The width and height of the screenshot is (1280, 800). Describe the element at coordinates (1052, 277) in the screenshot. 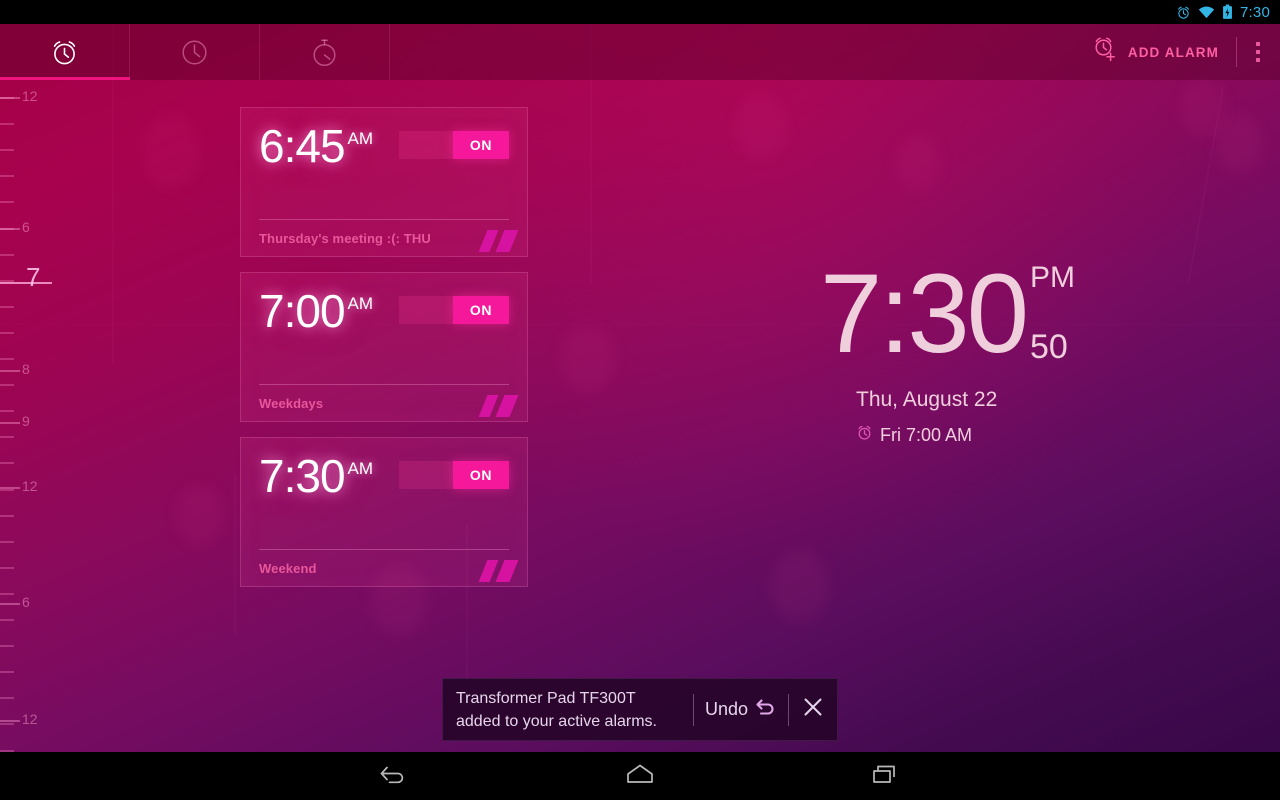

I see `clock-ampm: PM` at that location.